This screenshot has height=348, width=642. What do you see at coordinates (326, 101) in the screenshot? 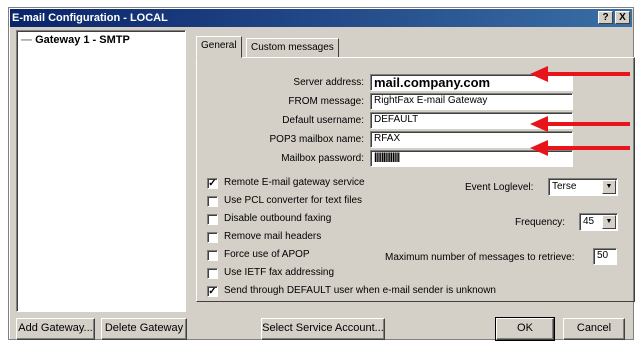
I see `from-message-label: FROM message:` at bounding box center [326, 101].